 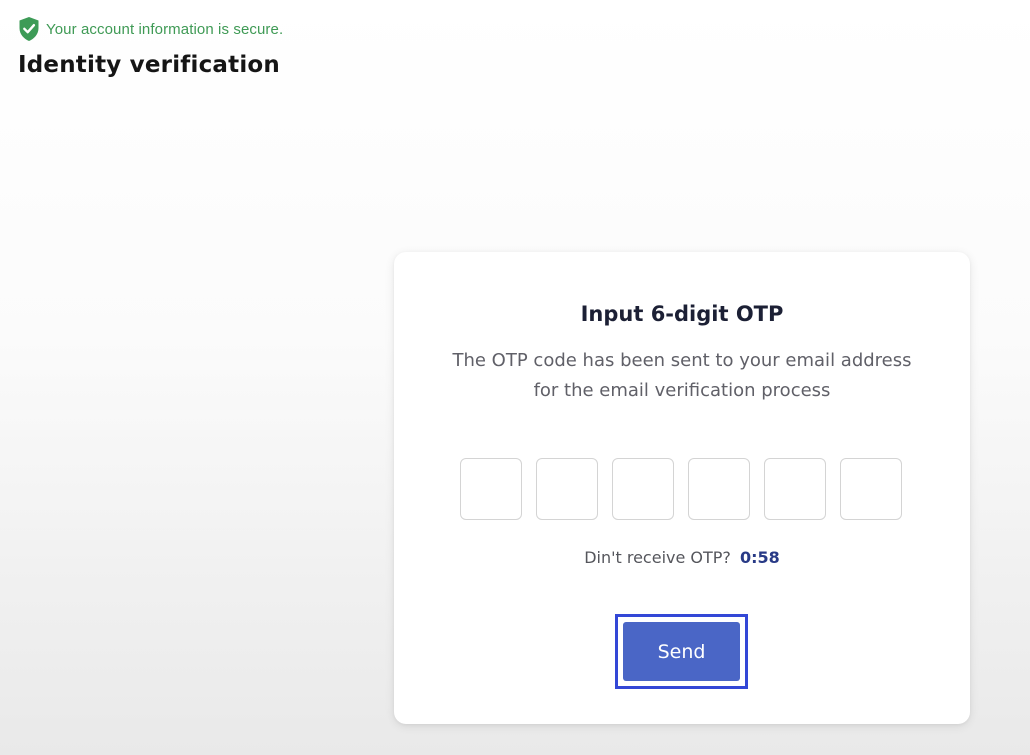 I want to click on resend-row: Din't receive OTP? 0:58, so click(x=682, y=557).